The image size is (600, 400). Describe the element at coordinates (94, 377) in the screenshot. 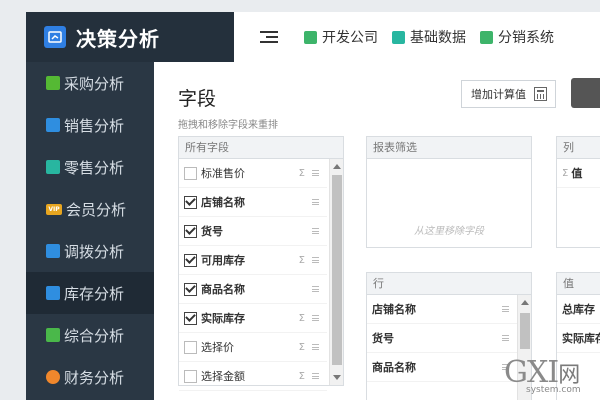

I see `sidebar-item-label: 财务分析` at that location.